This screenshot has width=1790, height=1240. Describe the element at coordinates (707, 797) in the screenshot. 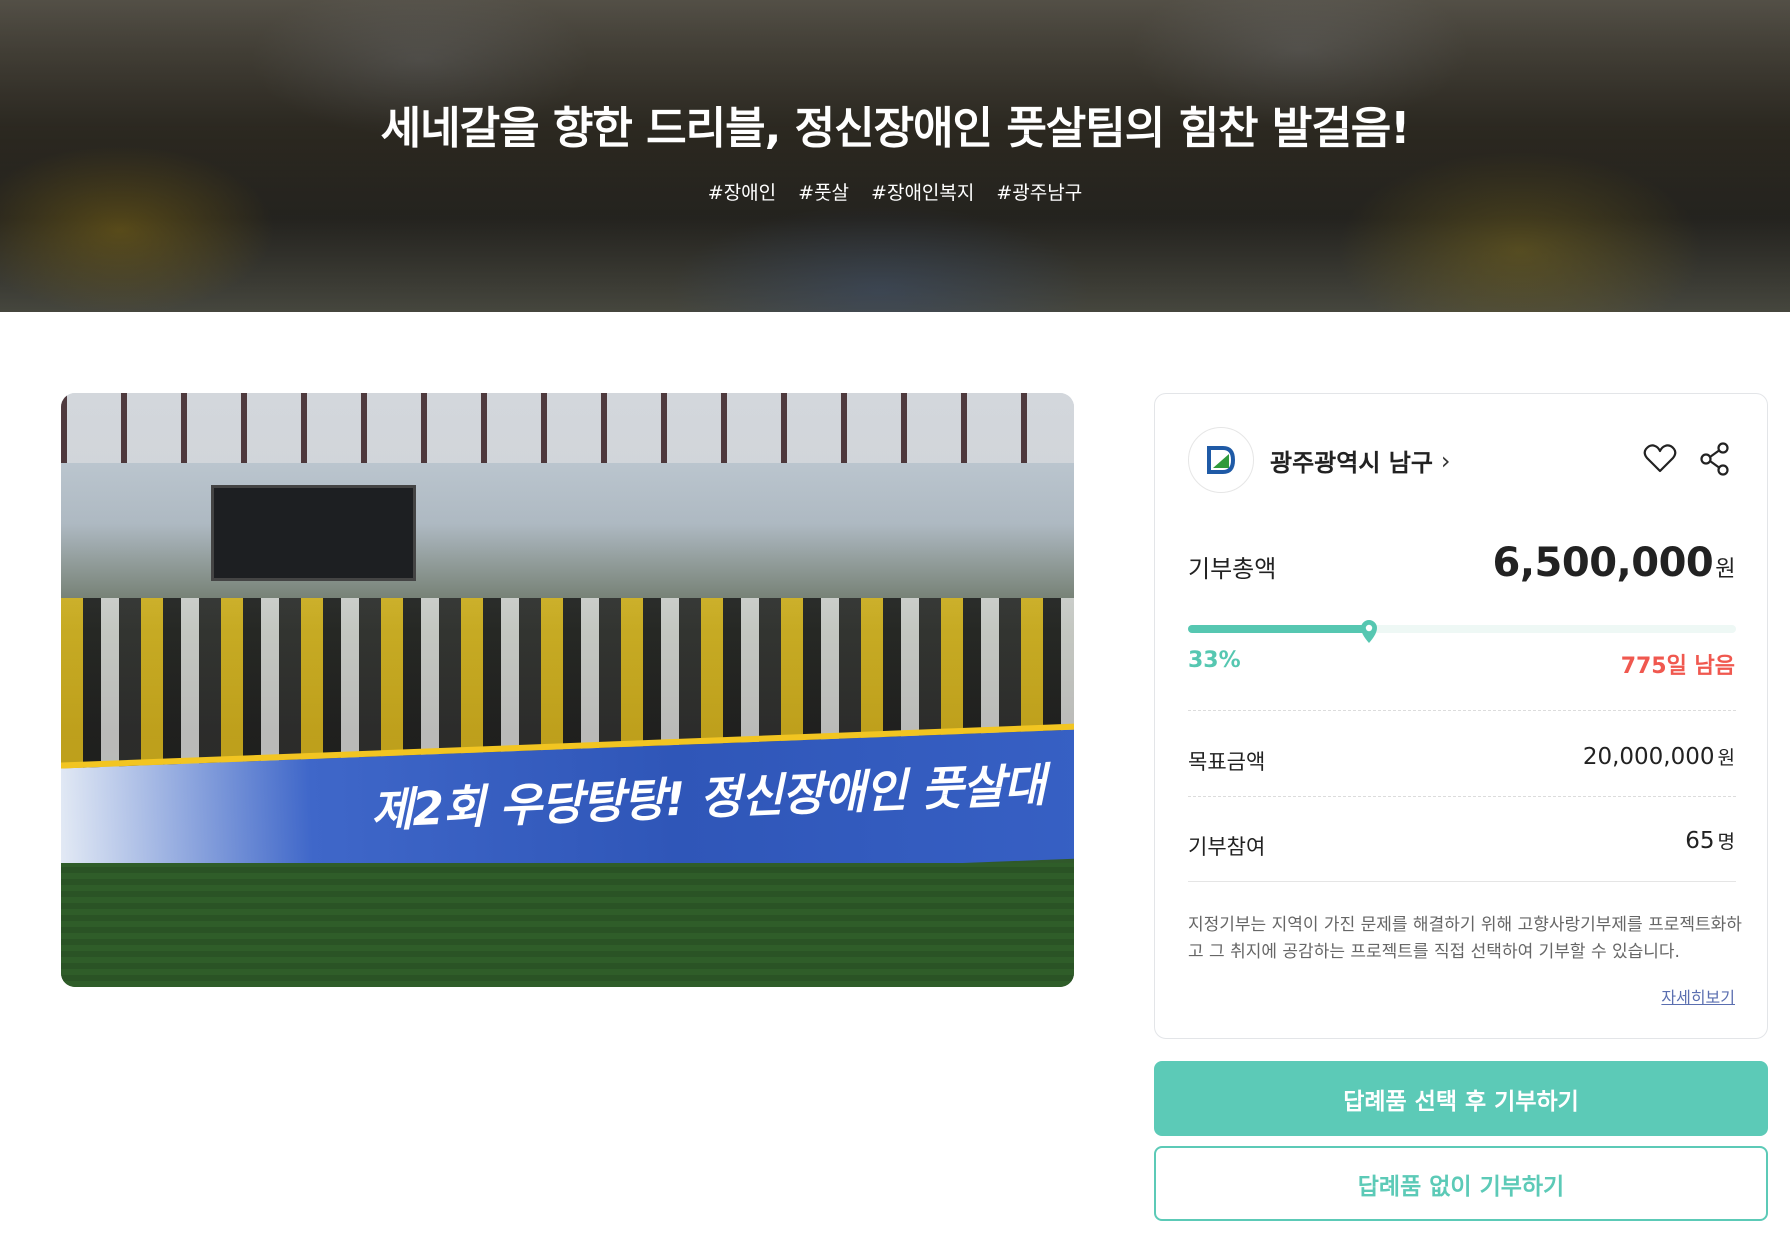

I see `photo-banner-text: 제2회 우당탕탕! 정신장애인 풋살대` at that location.